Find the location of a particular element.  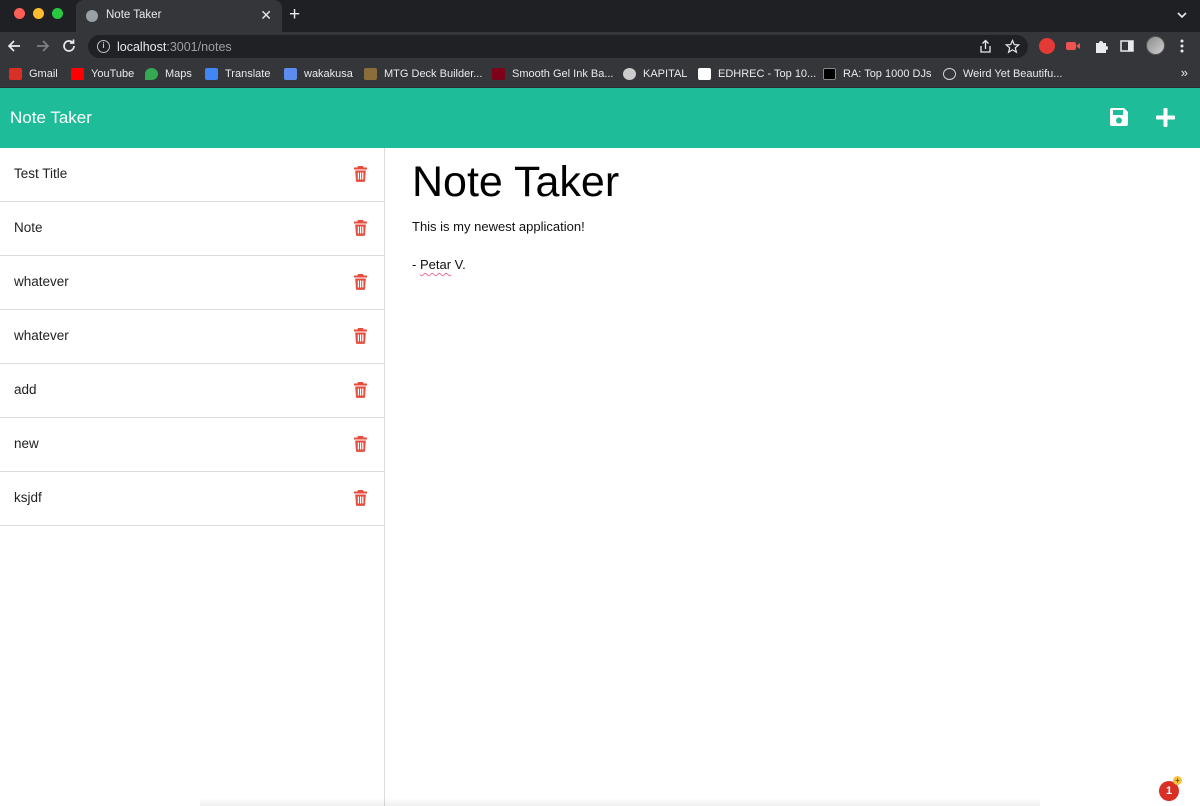

bookmark-wakakusa: wakakusa is located at coordinates (318, 74).